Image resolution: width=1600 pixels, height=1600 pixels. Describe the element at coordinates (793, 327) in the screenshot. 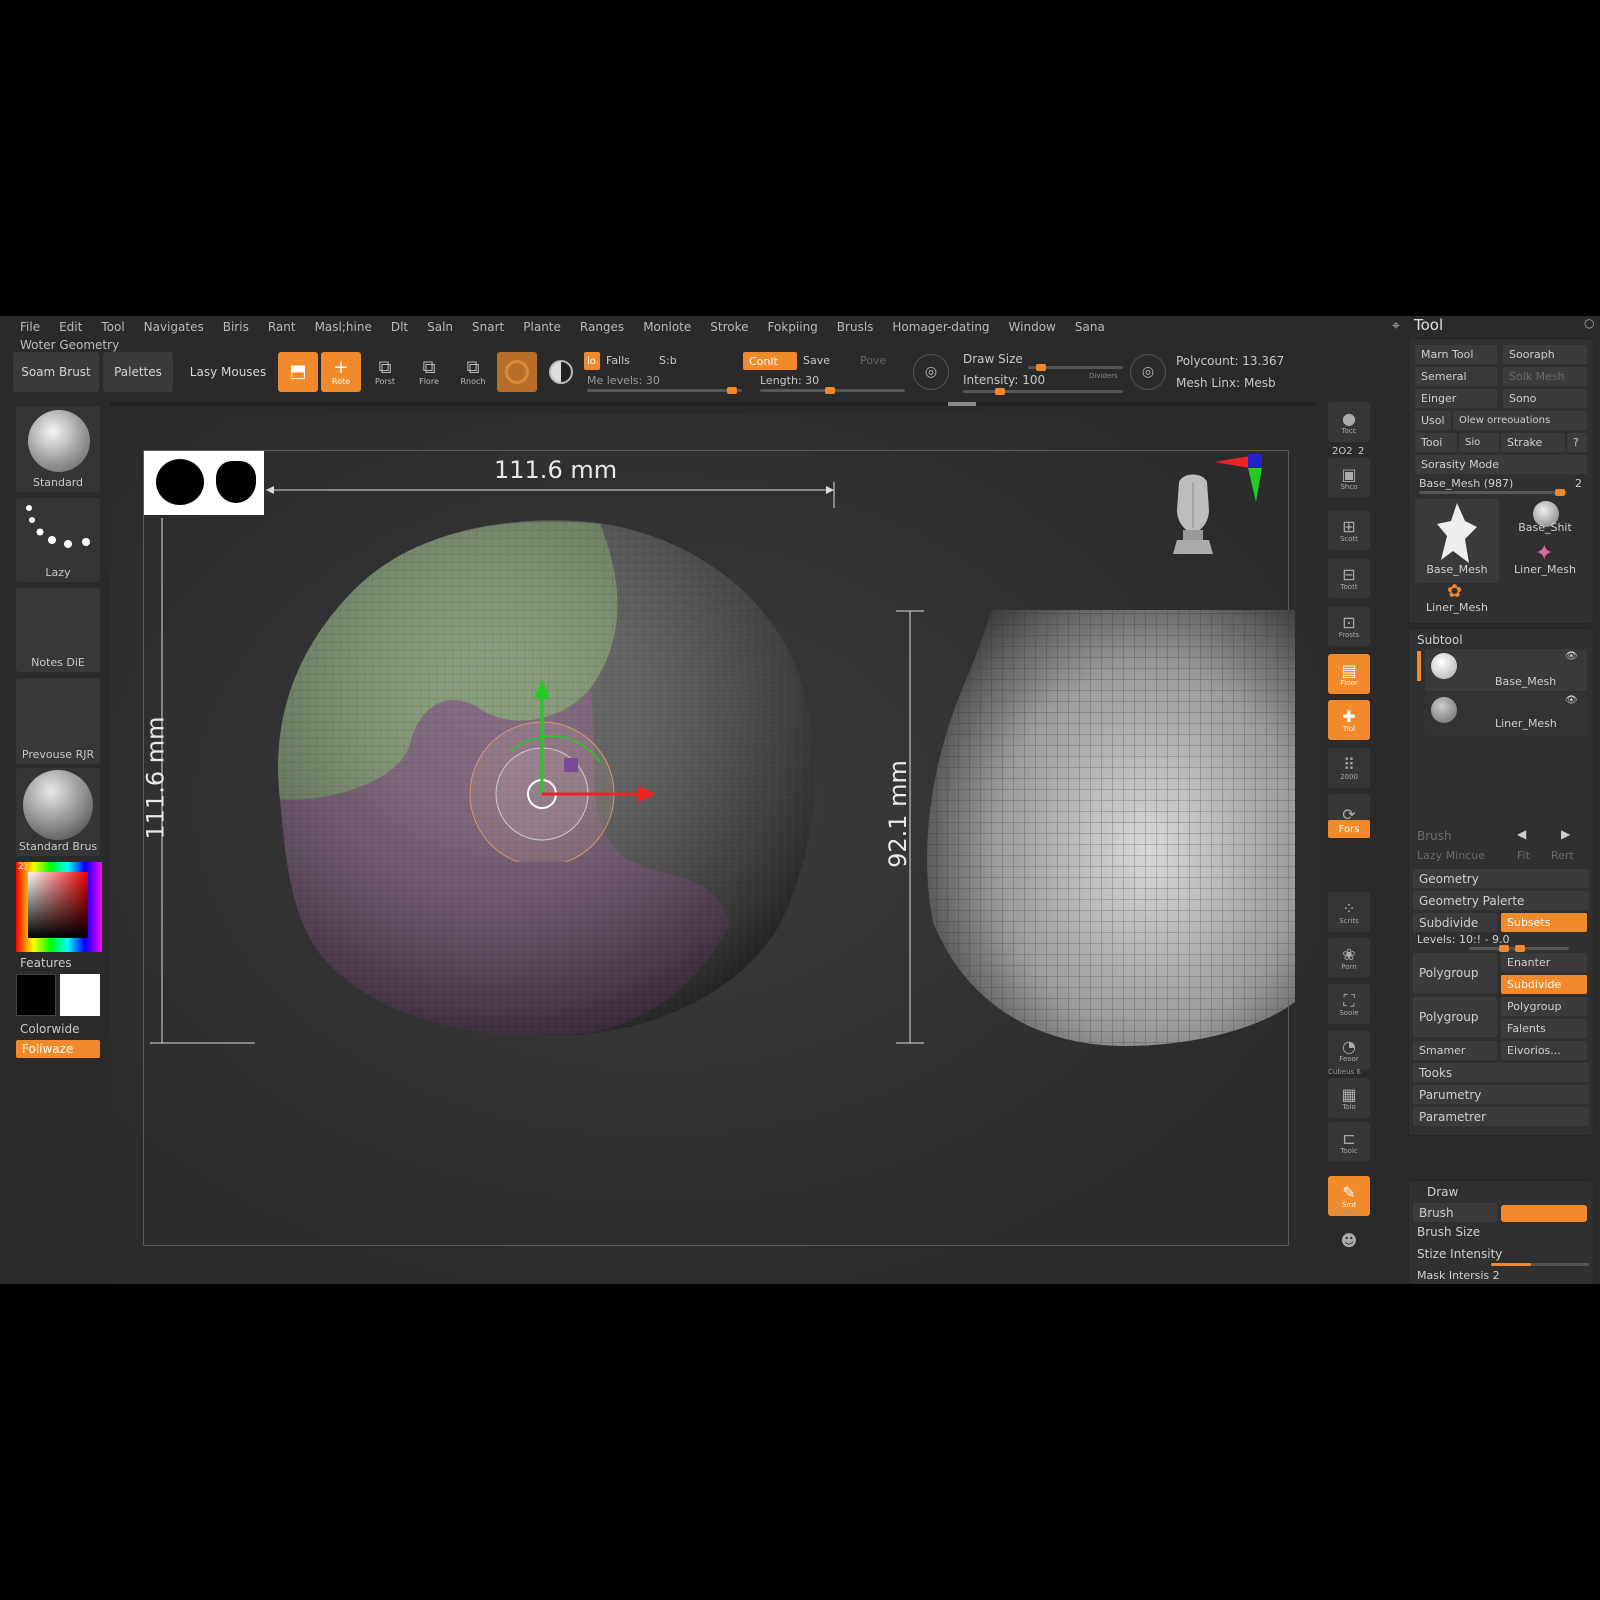

I see `menu-item-14: Fokpiing` at that location.